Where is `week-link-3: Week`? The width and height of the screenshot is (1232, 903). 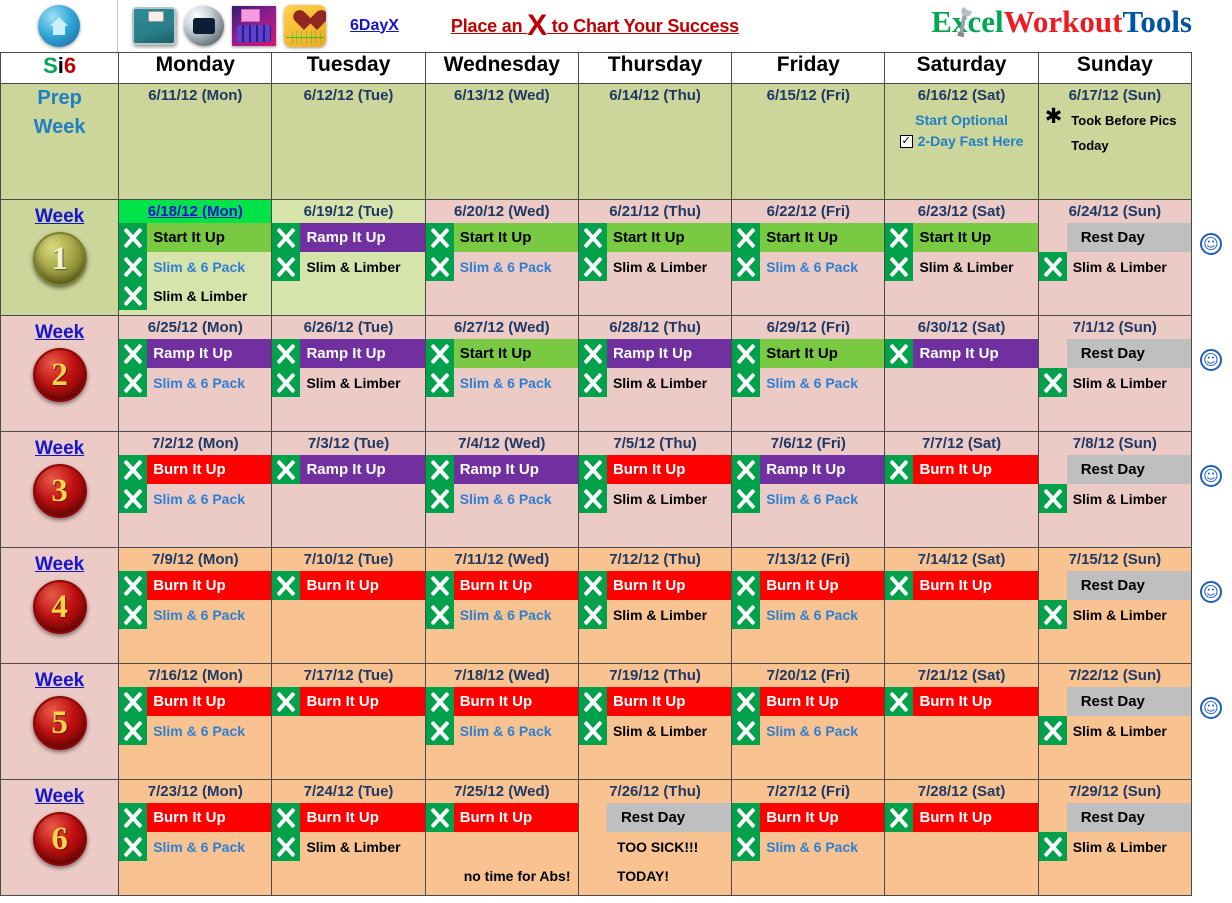 week-link-3: Week is located at coordinates (59, 446).